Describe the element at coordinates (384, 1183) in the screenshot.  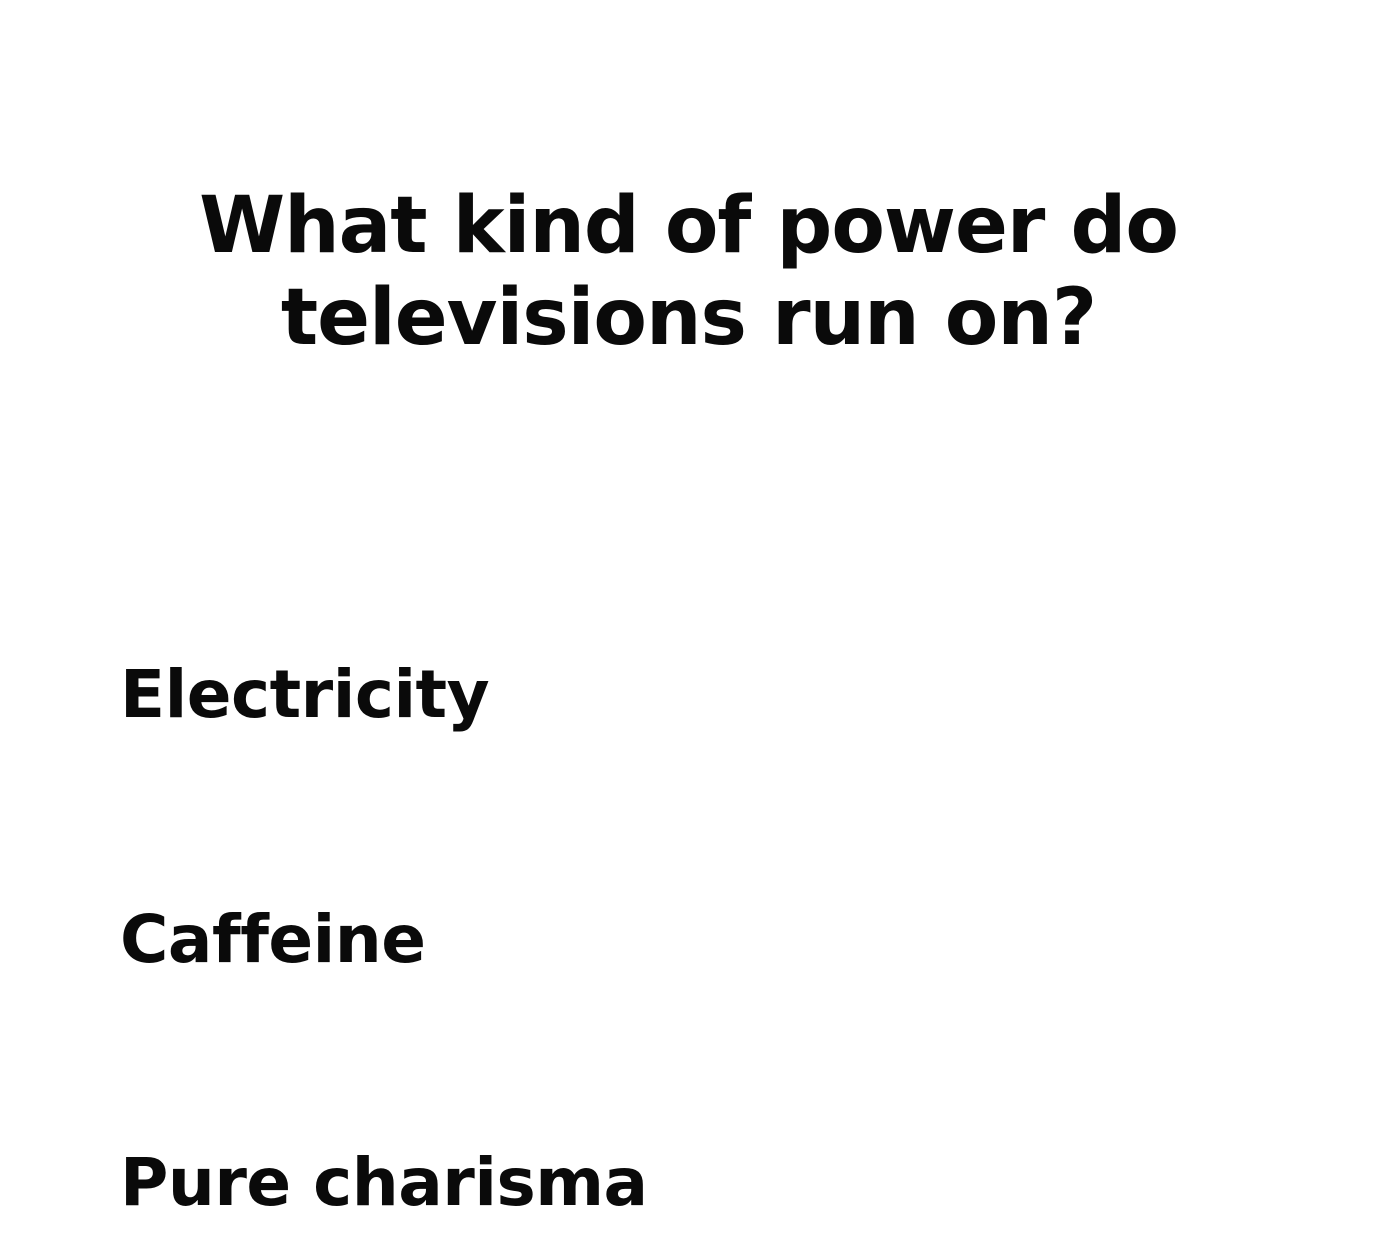
I see `answer-option-pure-charisma: Pure charisma` at that location.